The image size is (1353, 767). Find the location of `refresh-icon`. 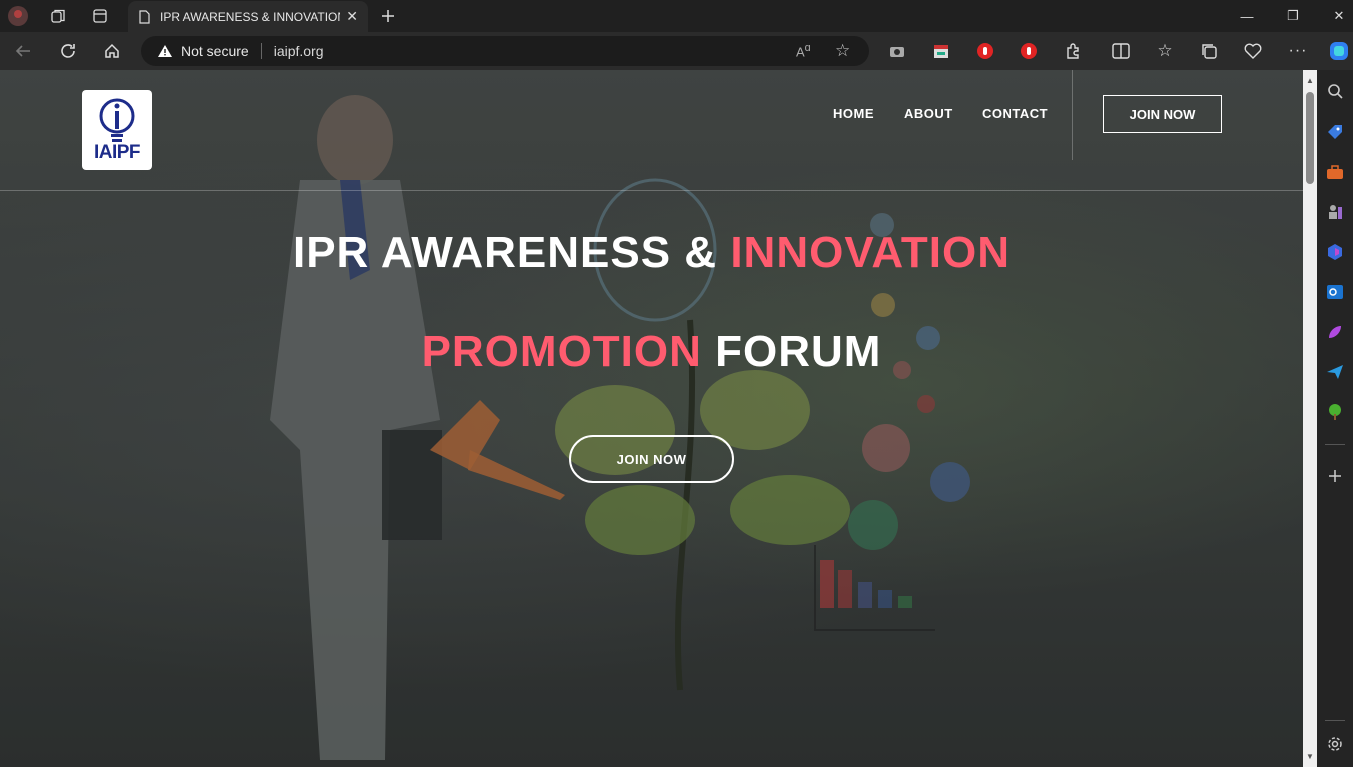

refresh-icon is located at coordinates (68, 51).